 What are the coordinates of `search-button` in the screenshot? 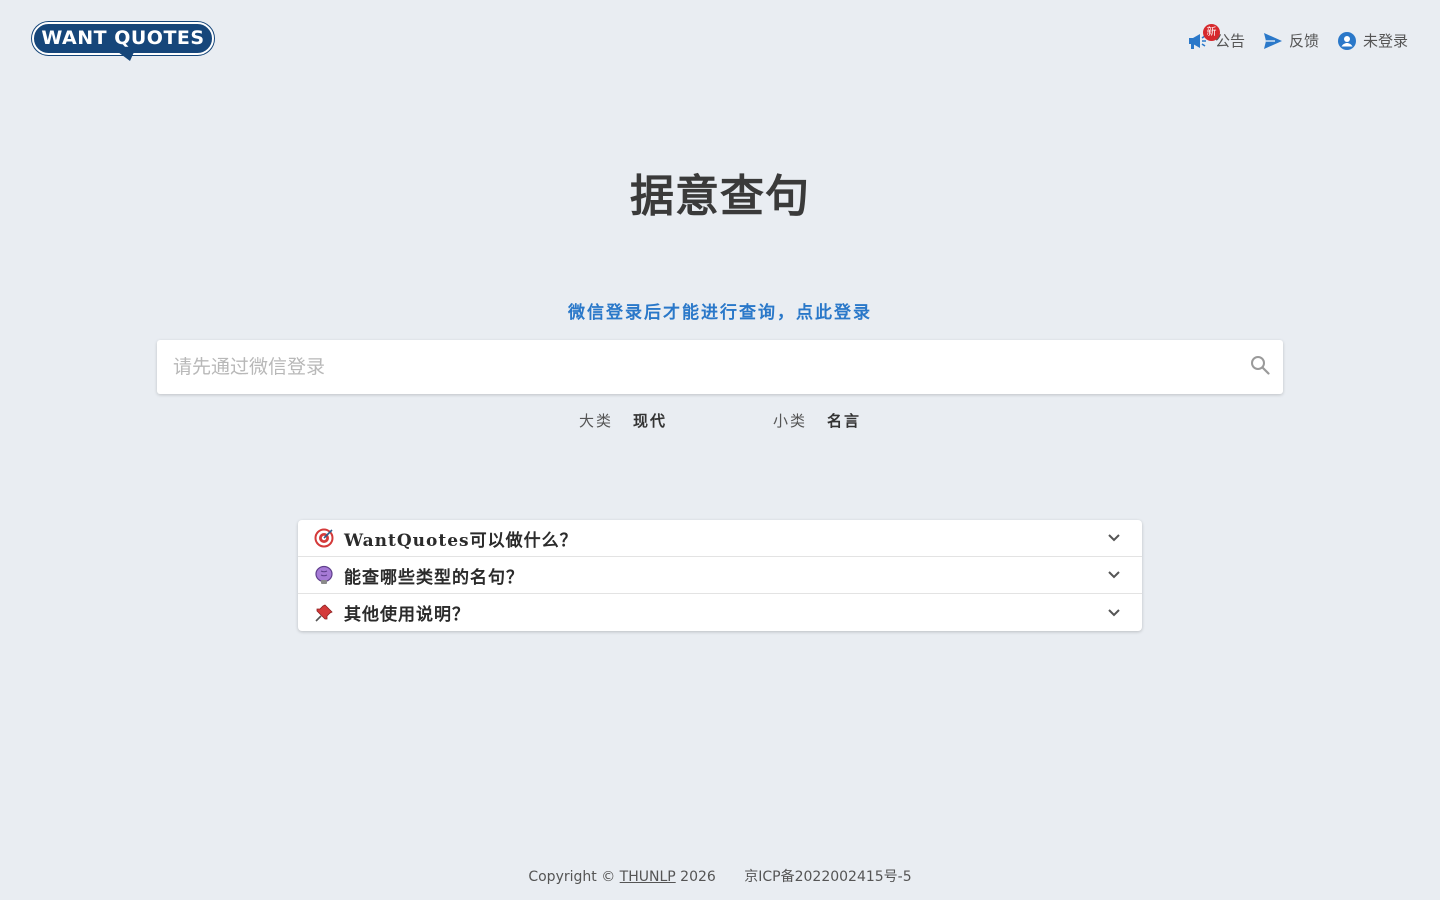 It's located at (1260, 367).